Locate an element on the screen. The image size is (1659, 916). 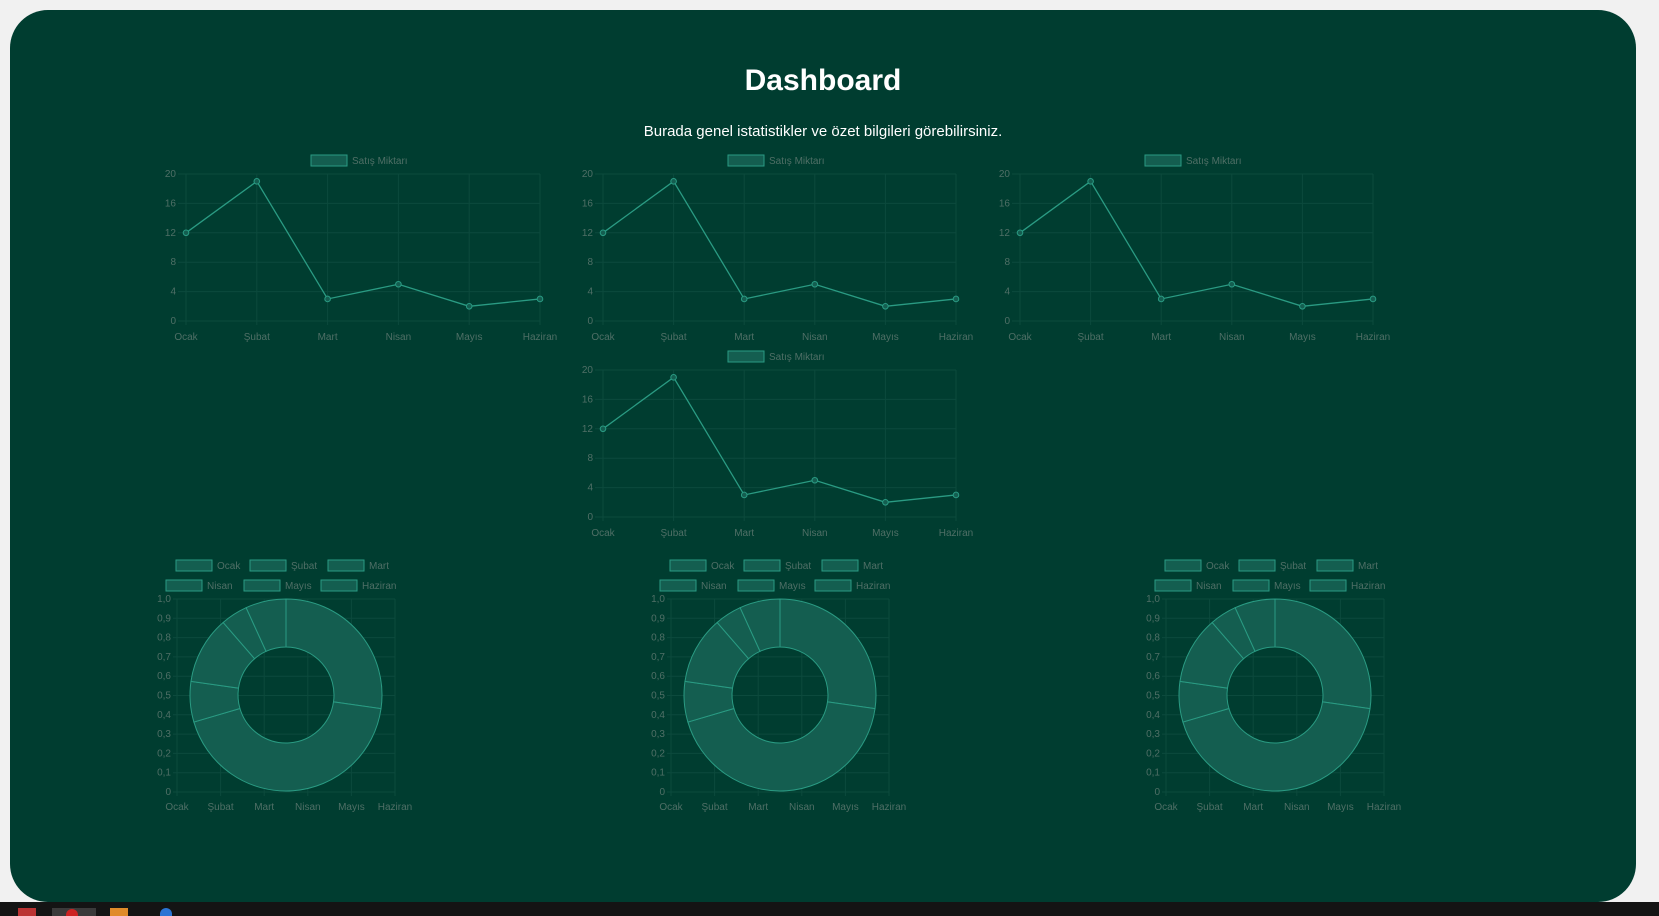
app-icon-red is located at coordinates (27, 912).